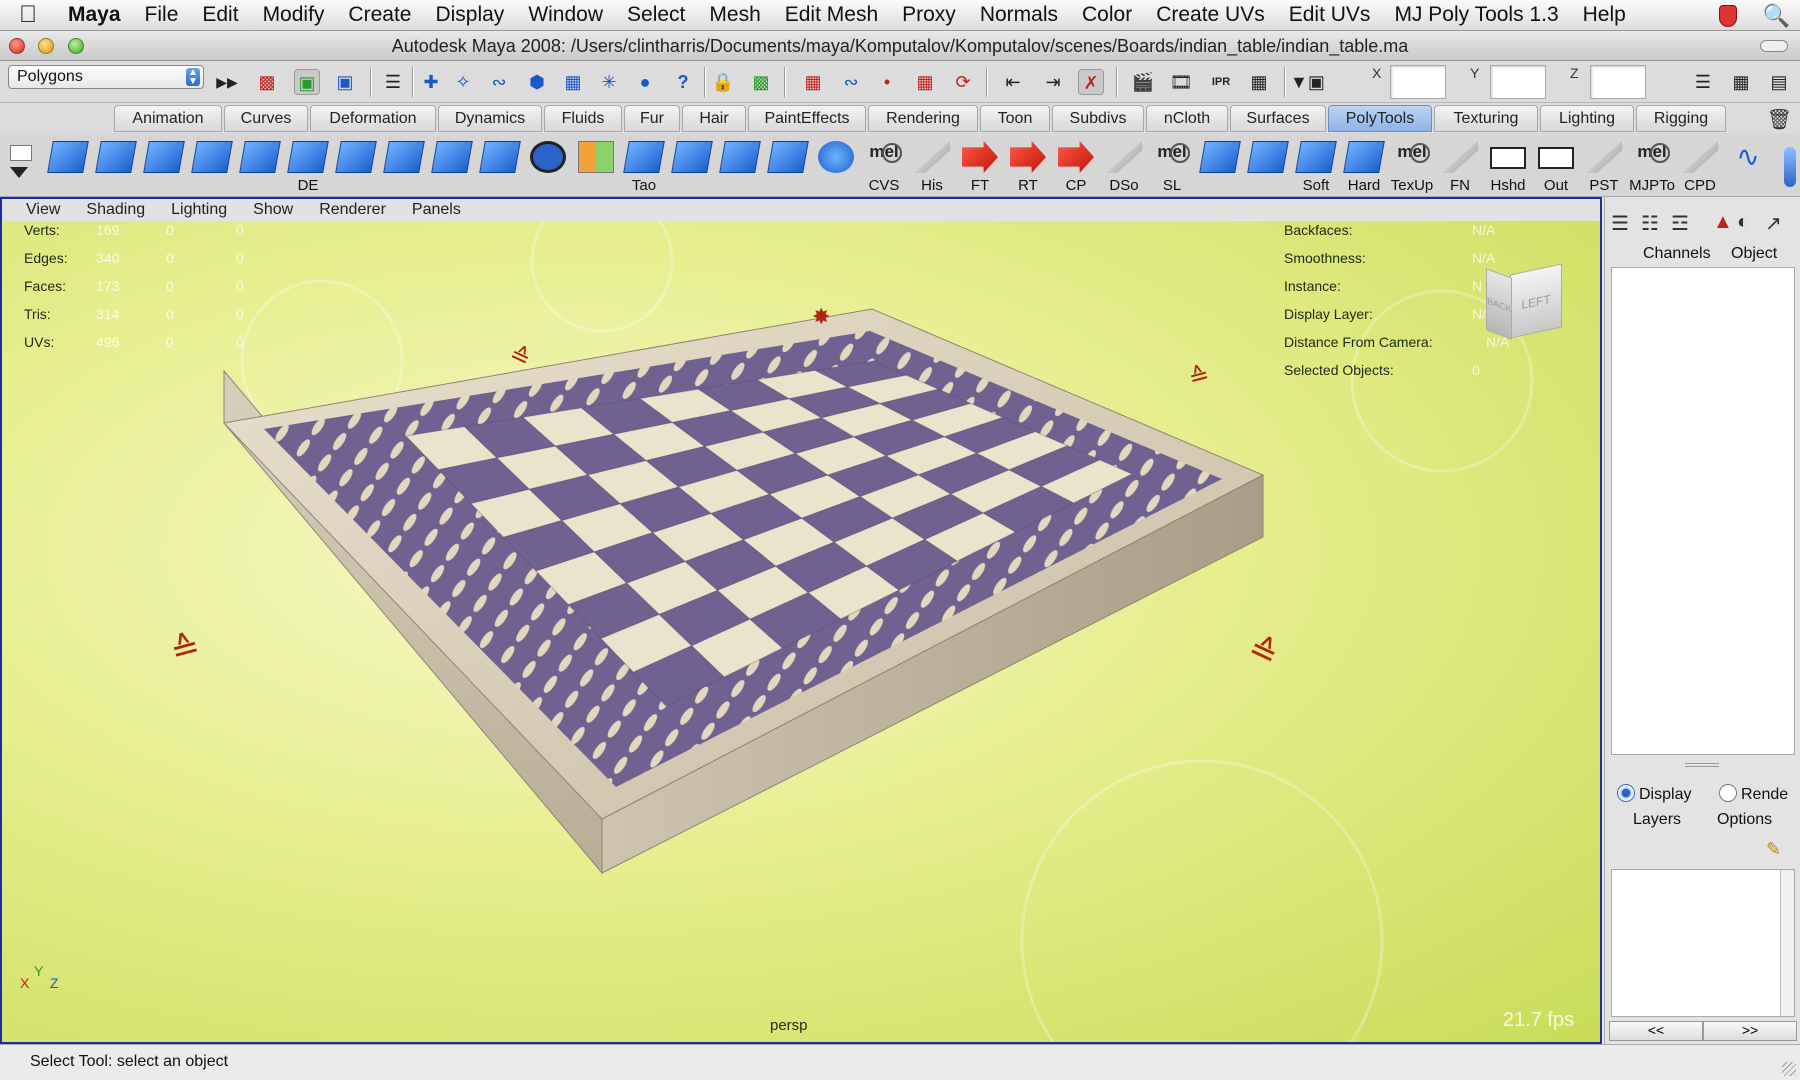 This screenshot has width=1800, height=1080. I want to click on snap-to-view-planes-icon: ▦, so click(925, 82).